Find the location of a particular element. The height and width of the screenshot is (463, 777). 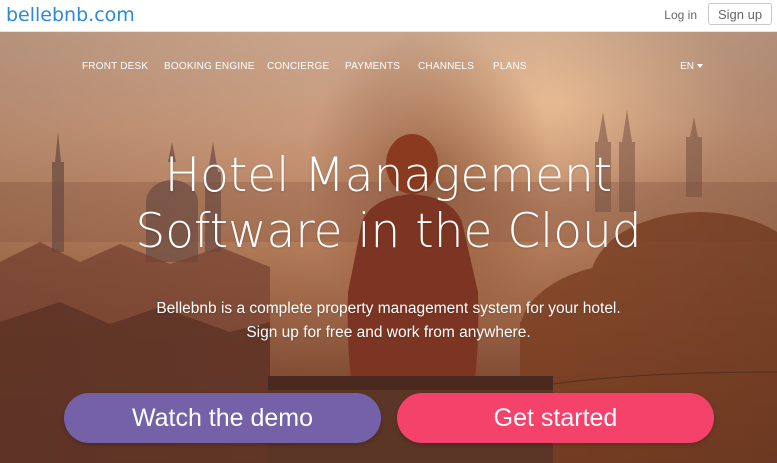

language-selector: EN is located at coordinates (691, 67).